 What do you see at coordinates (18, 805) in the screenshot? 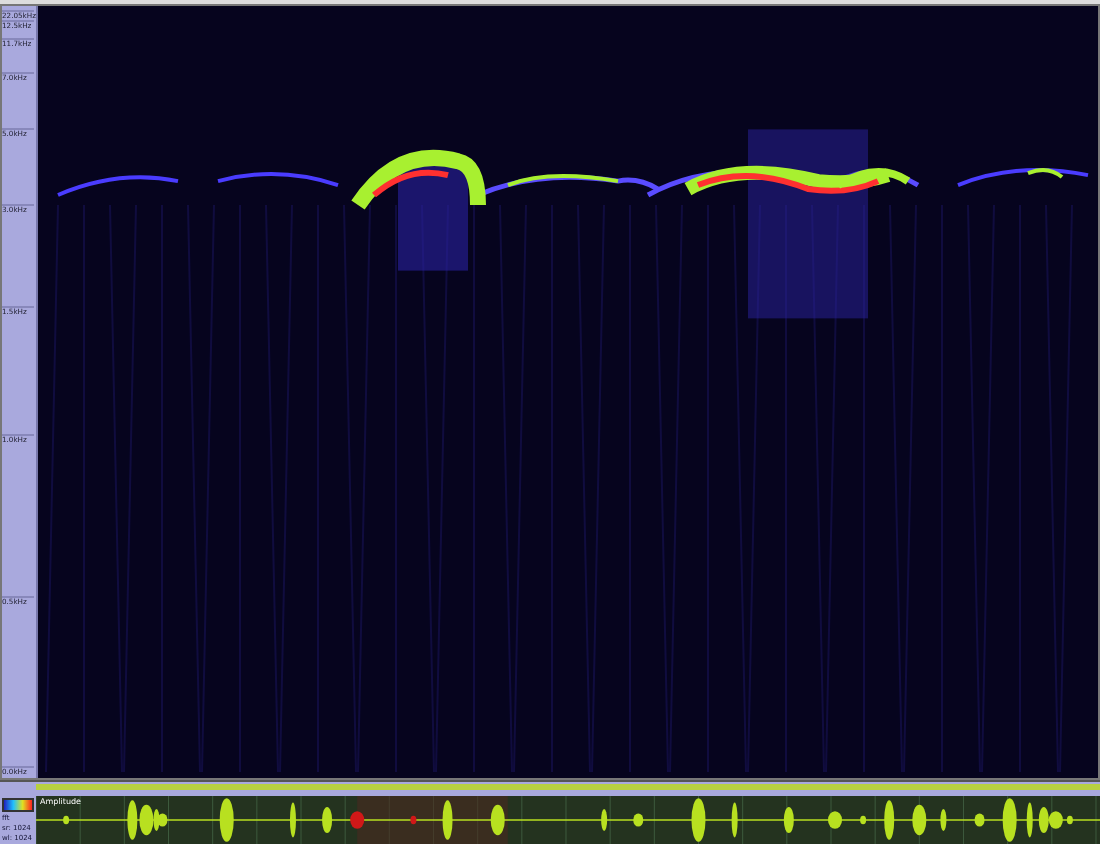
I see `color-scale-bar` at bounding box center [18, 805].